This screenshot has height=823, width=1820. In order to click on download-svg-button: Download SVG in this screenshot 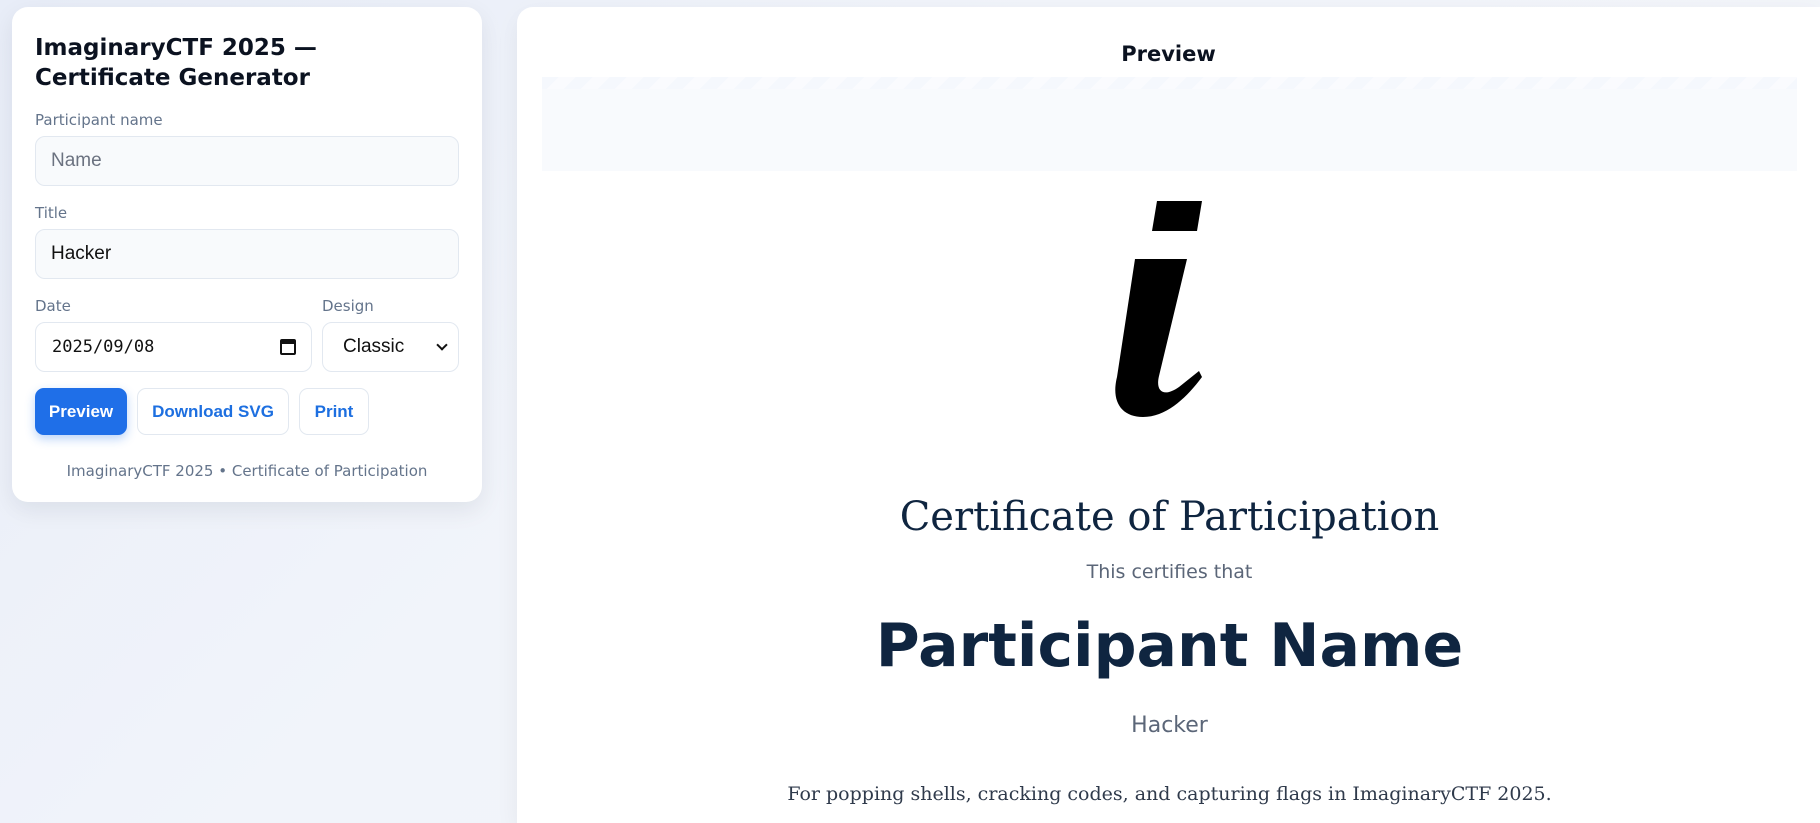, I will do `click(213, 411)`.